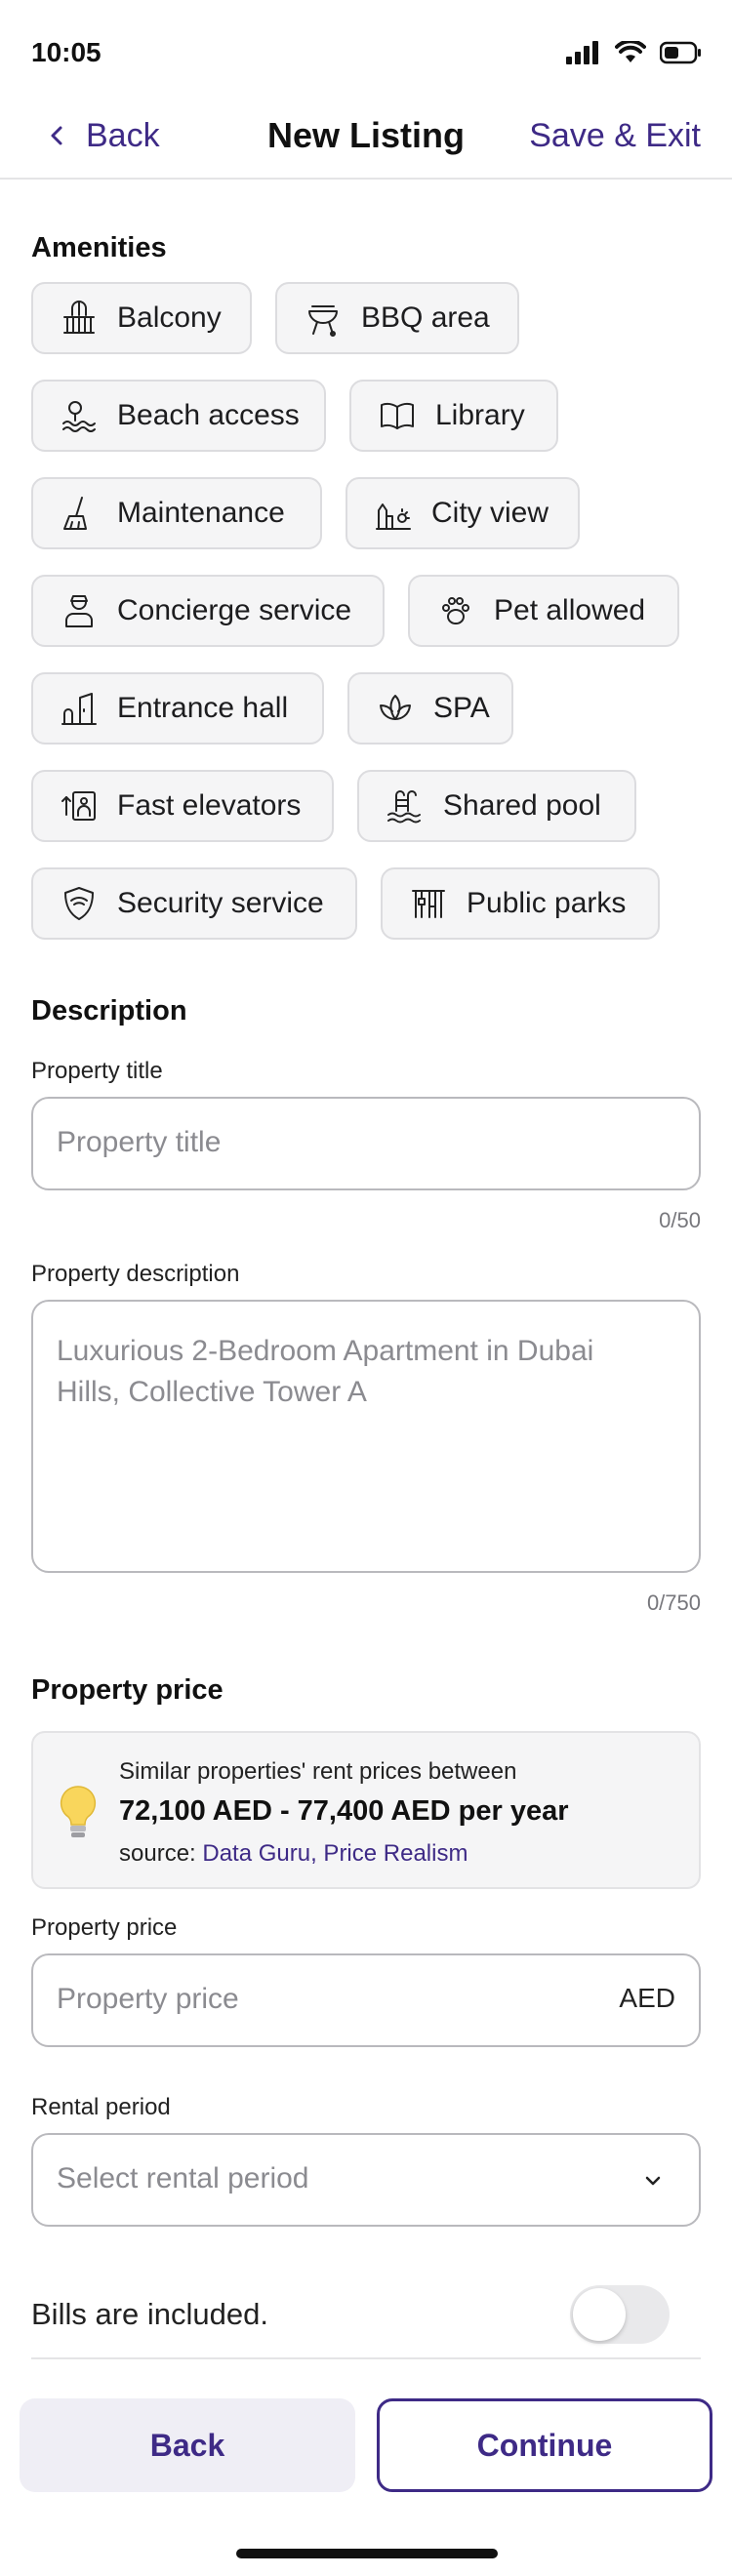  Describe the element at coordinates (183, 2178) in the screenshot. I see `rental-period-placeholder: Select rental period` at that location.